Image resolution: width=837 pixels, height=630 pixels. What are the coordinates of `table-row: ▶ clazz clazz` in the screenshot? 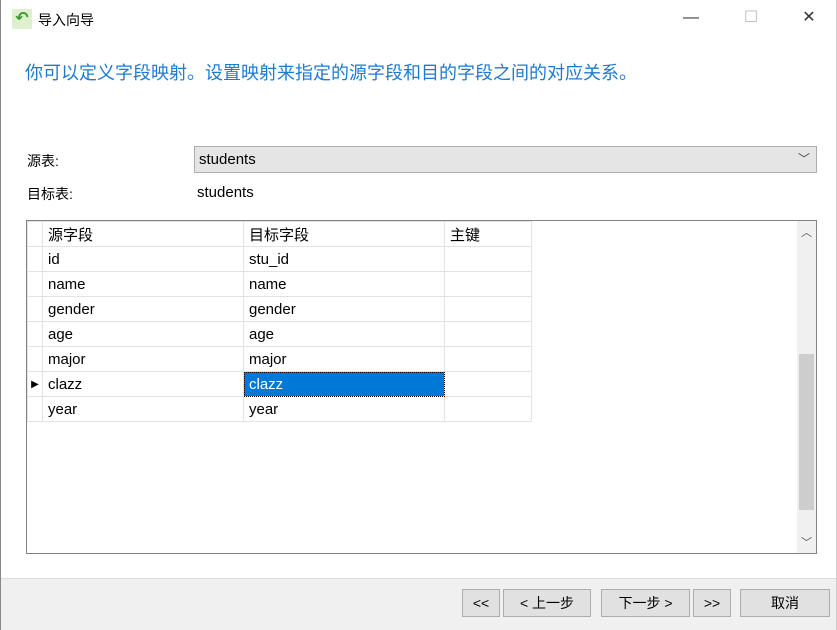 It's located at (279, 384).